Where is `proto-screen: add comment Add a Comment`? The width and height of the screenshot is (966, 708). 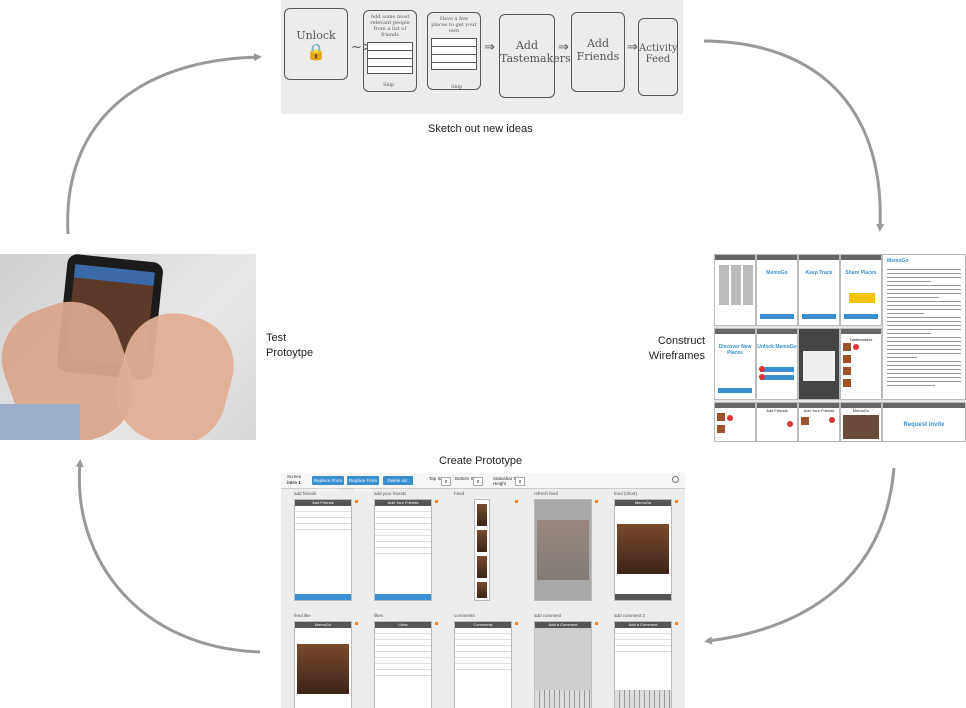
proto-screen: add comment Add a Comment is located at coordinates (566, 660).